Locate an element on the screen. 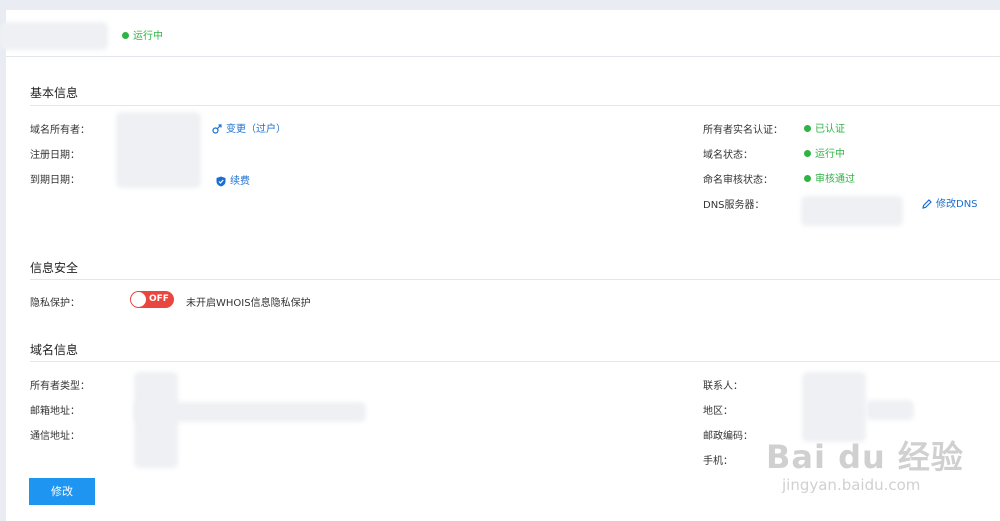 Image resolution: width=1000 pixels, height=521 pixels. renew-link: 续费 is located at coordinates (233, 179).